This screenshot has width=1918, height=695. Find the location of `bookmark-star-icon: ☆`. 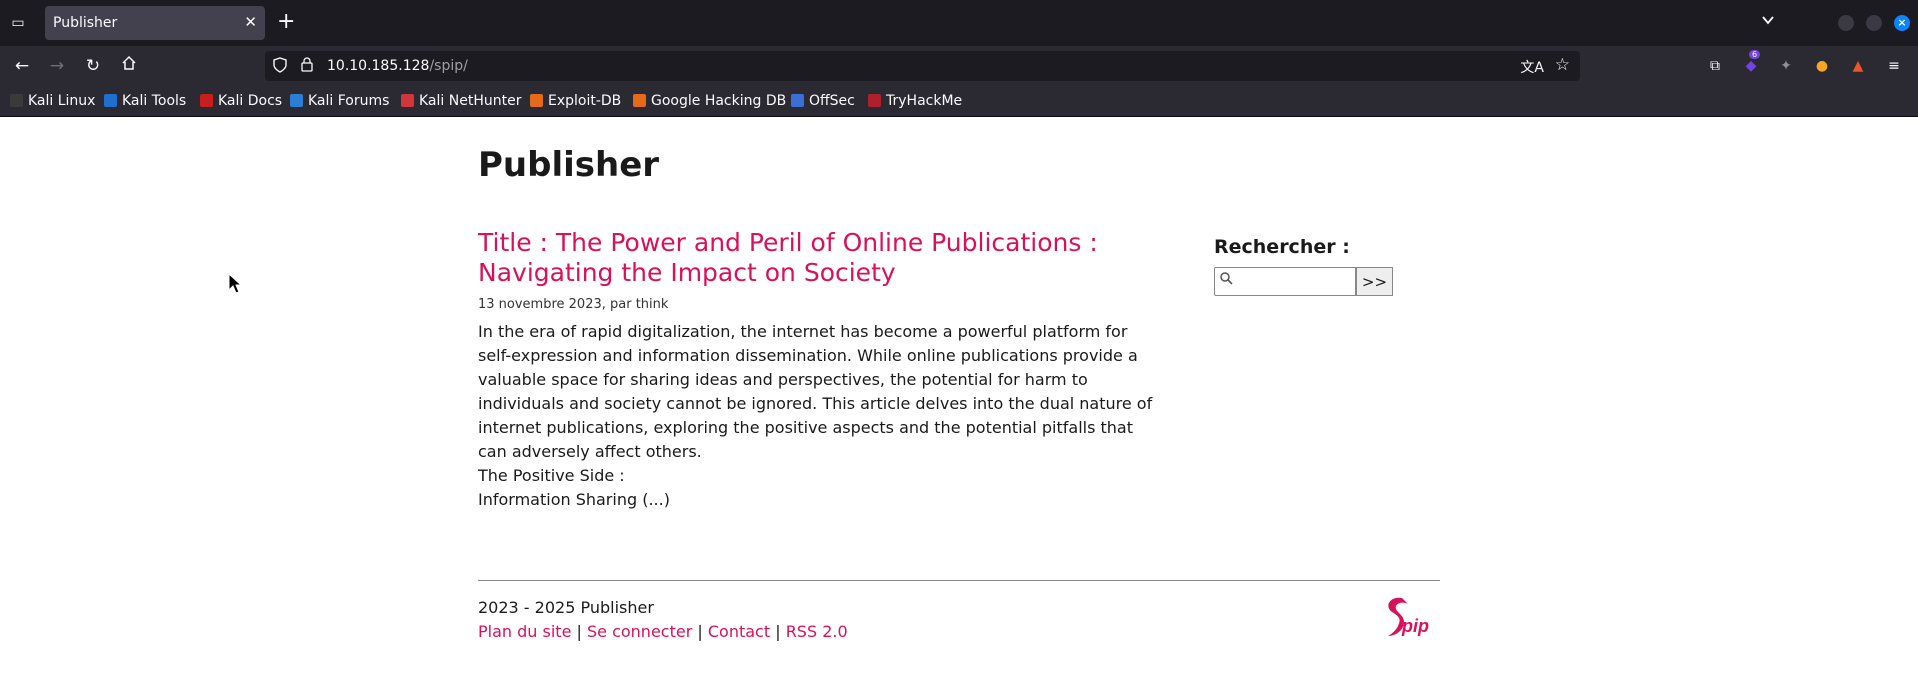

bookmark-star-icon: ☆ is located at coordinates (1562, 65).